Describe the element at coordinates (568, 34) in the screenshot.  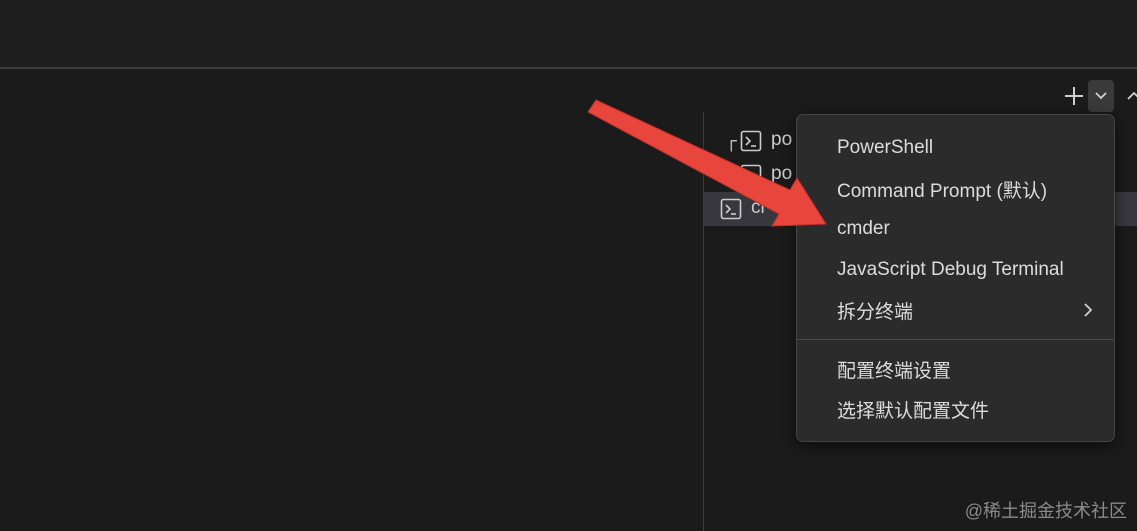
I see `editor-area` at that location.